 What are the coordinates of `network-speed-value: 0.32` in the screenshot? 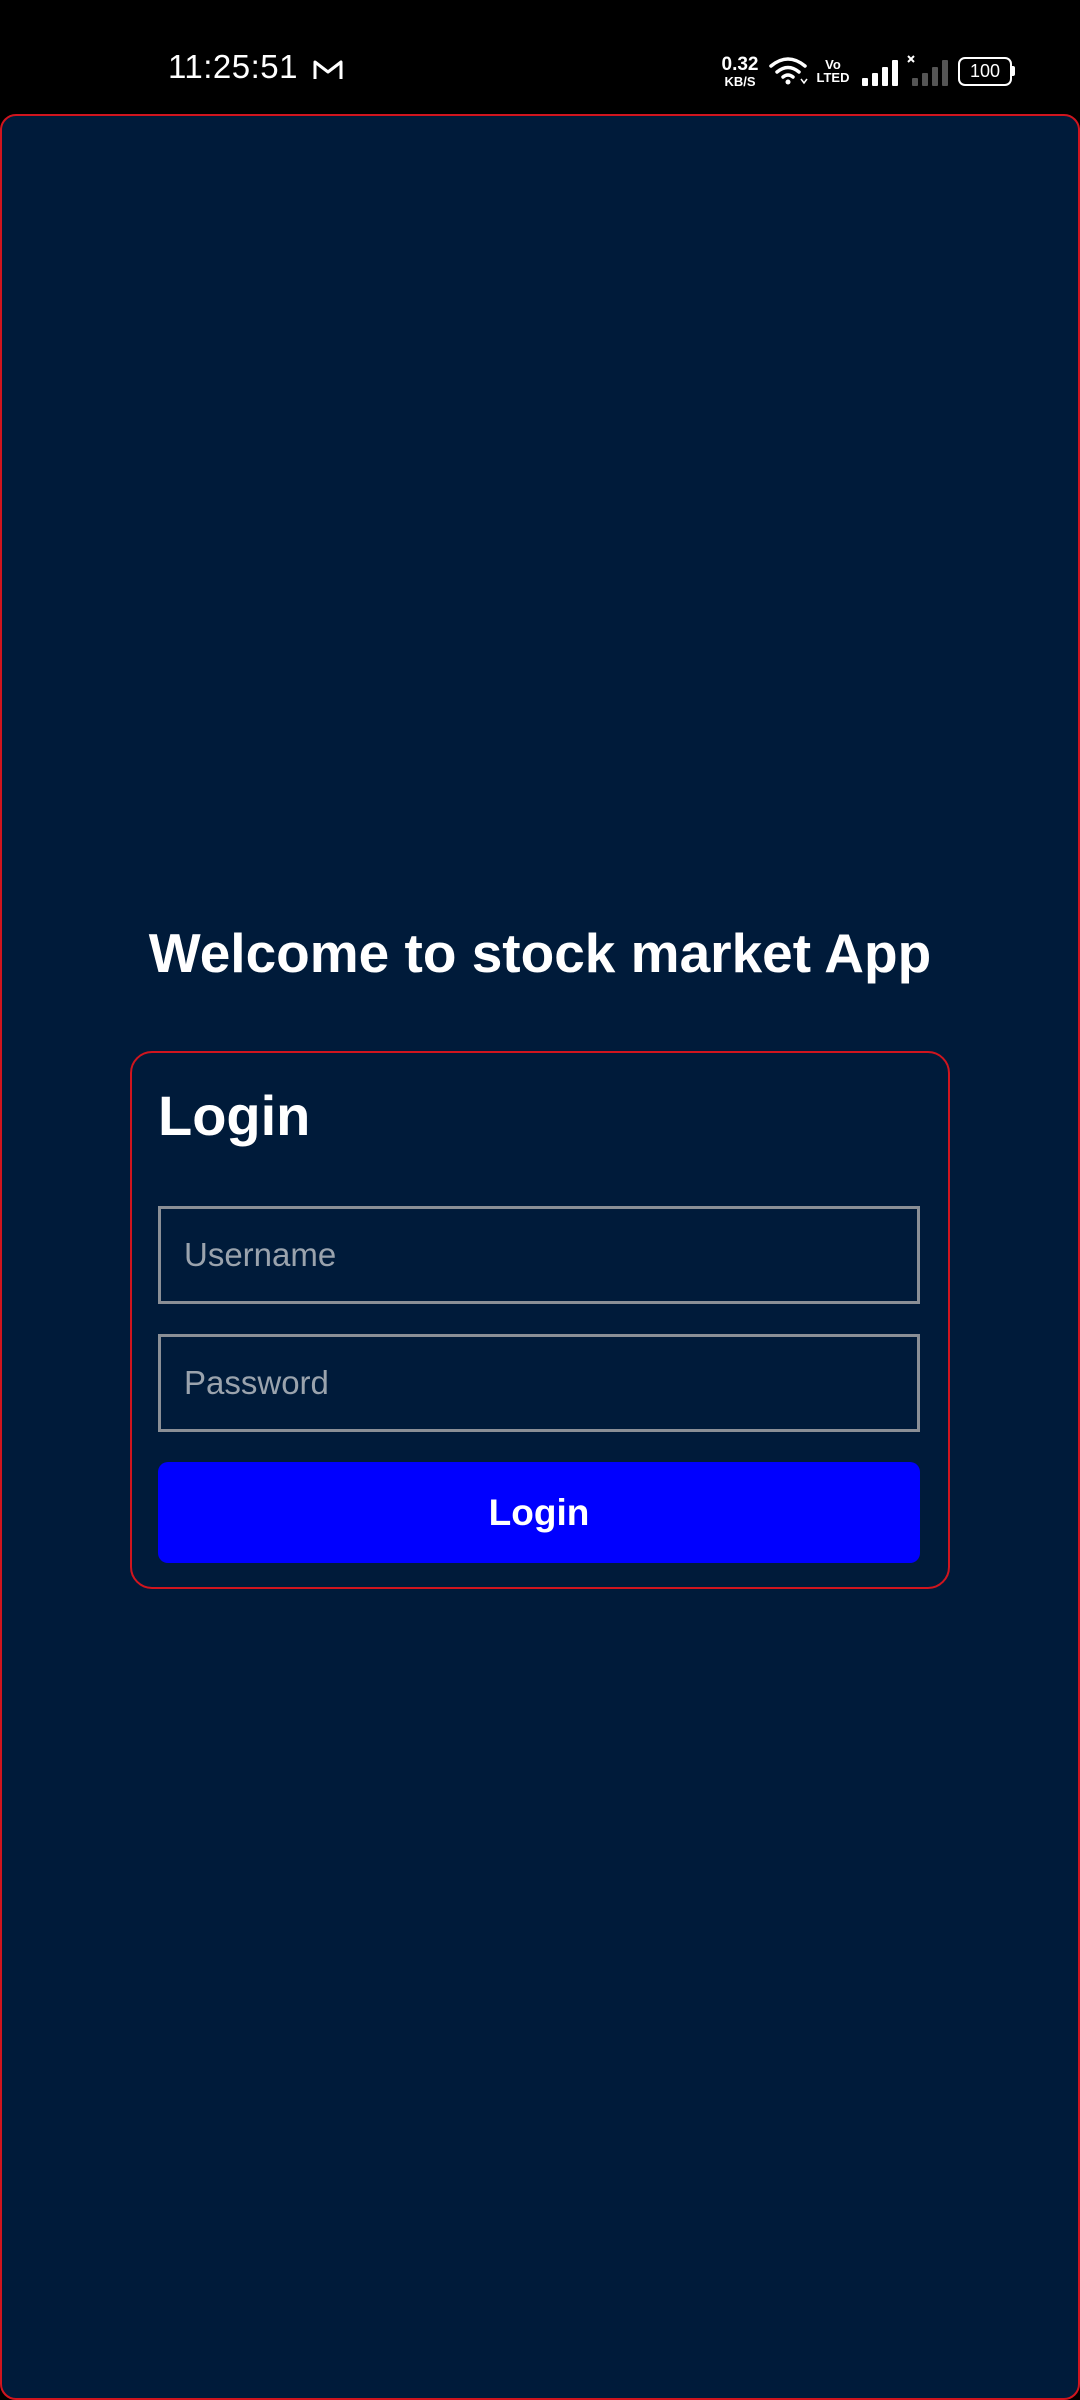 It's located at (740, 64).